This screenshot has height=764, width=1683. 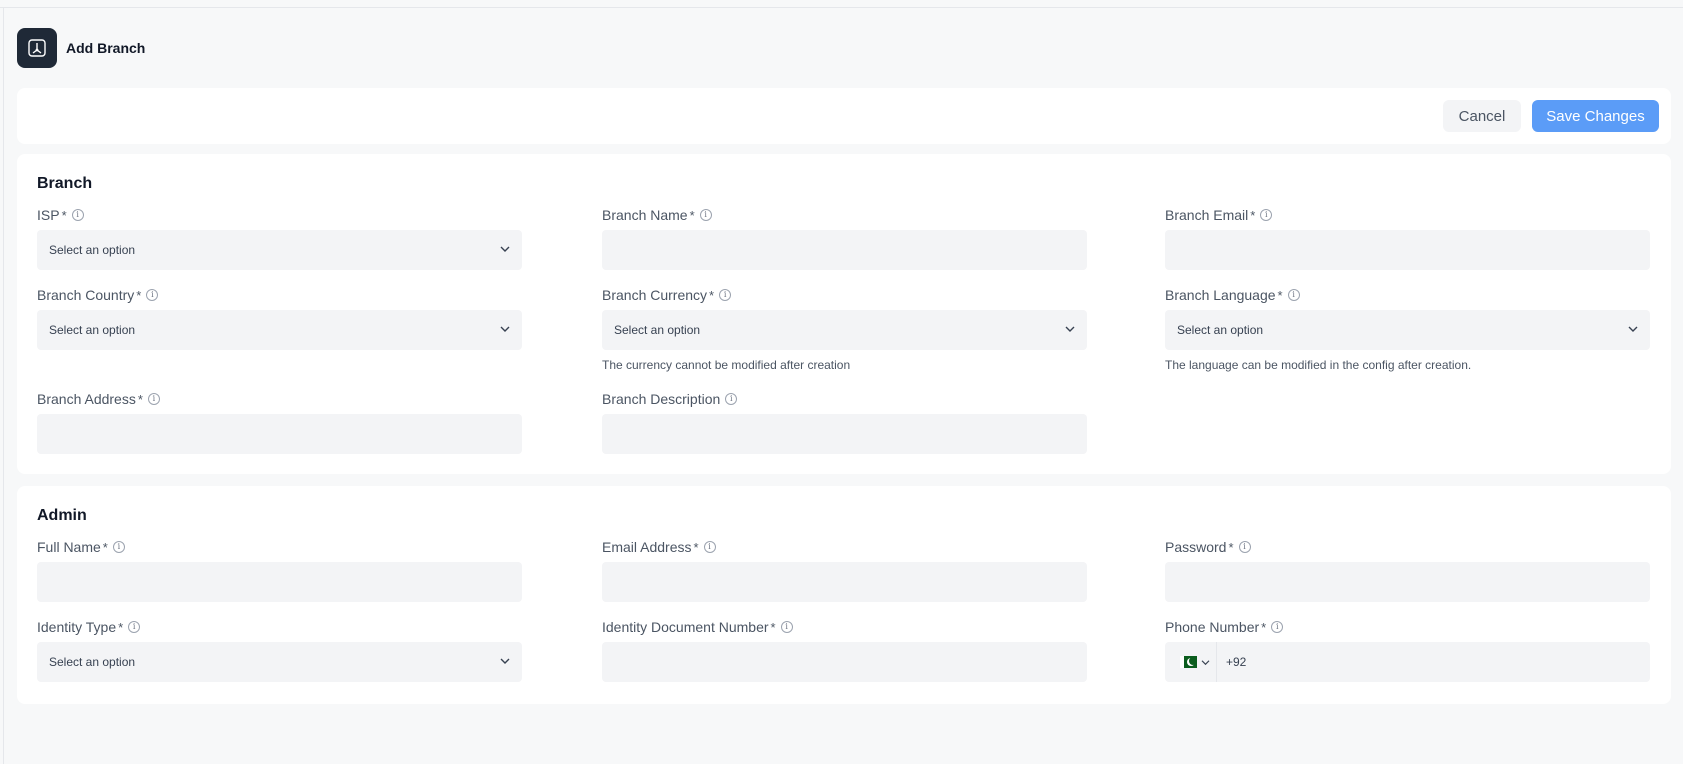 What do you see at coordinates (844, 250) in the screenshot?
I see `branch-name-input` at bounding box center [844, 250].